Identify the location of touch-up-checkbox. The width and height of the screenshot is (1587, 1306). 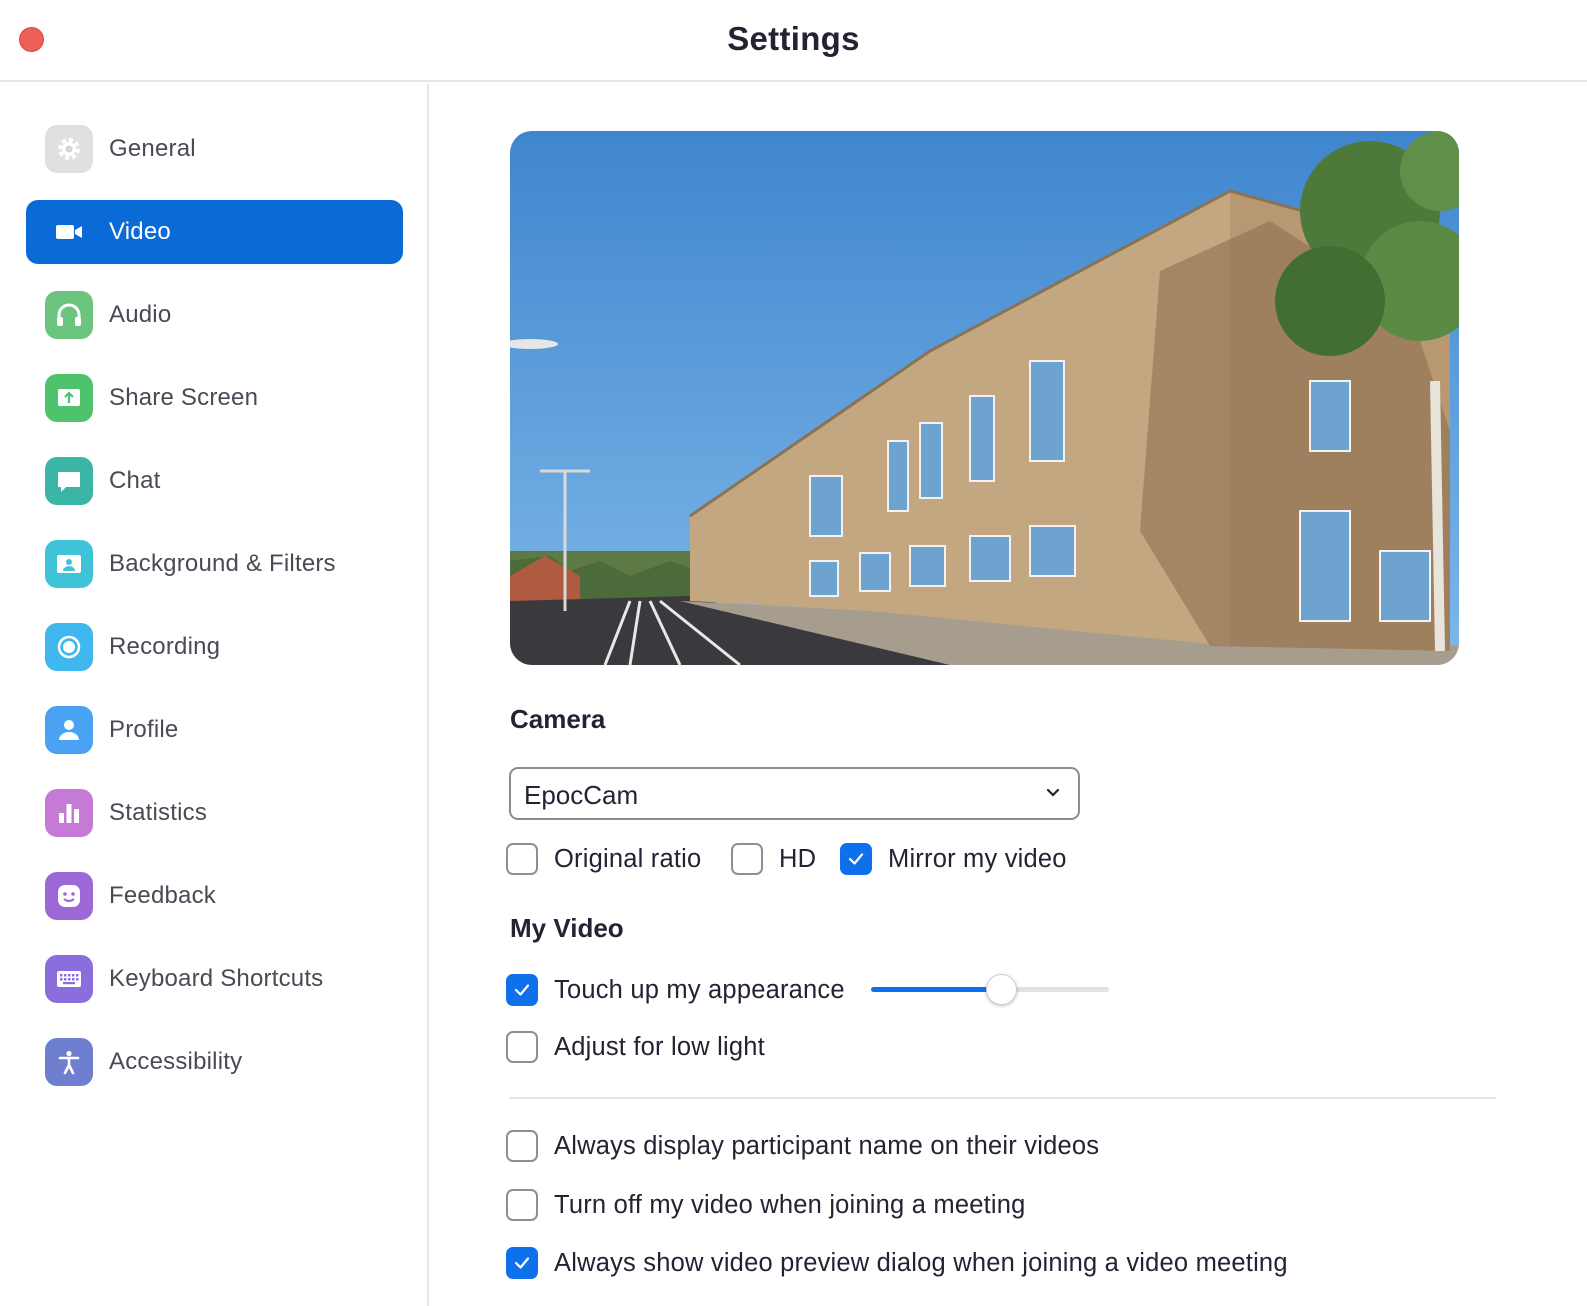
(522, 990).